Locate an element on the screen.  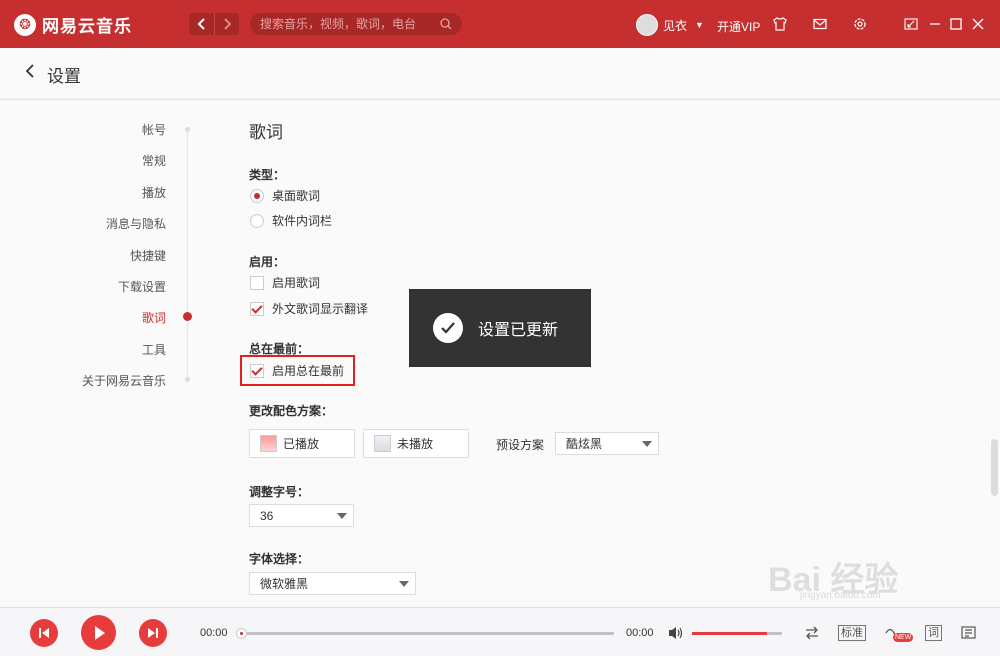
progress-knob is located at coordinates (241, 633).